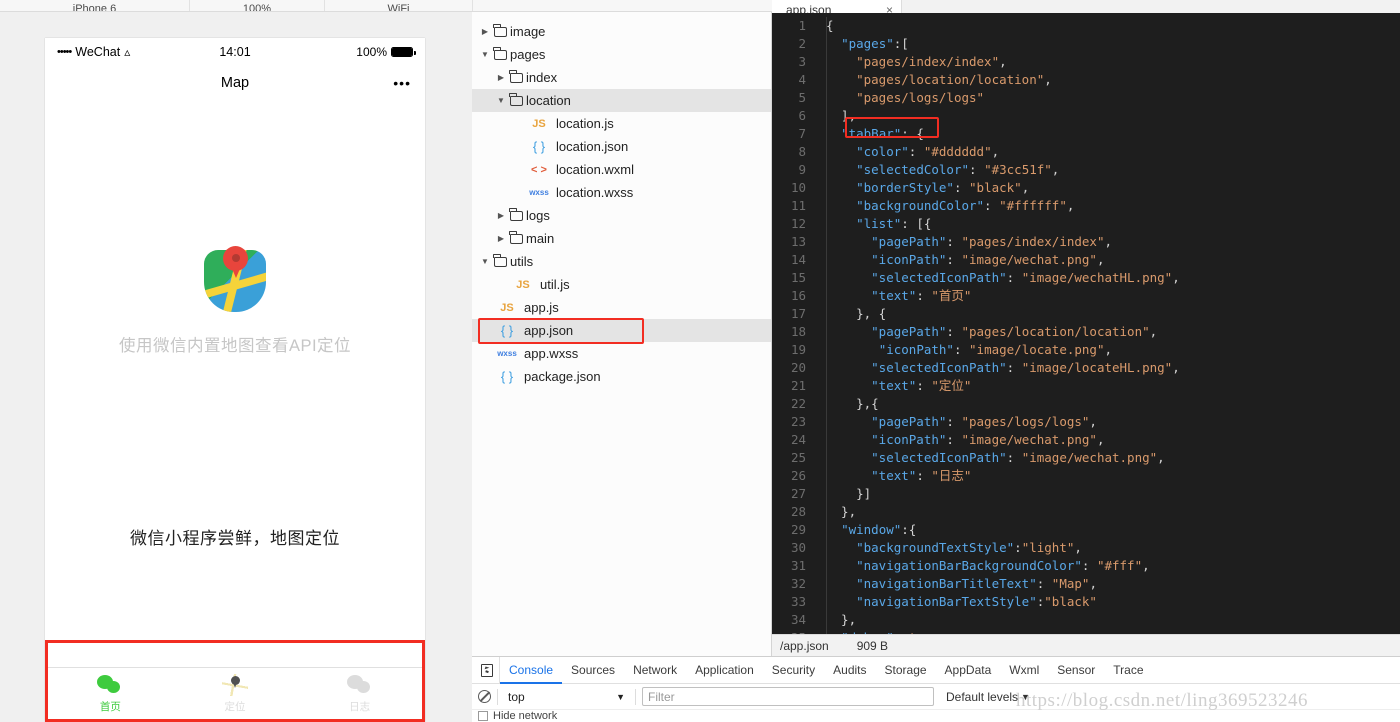 The height and width of the screenshot is (722, 1400). I want to click on code-text: "tabBar": {, so click(882, 133).